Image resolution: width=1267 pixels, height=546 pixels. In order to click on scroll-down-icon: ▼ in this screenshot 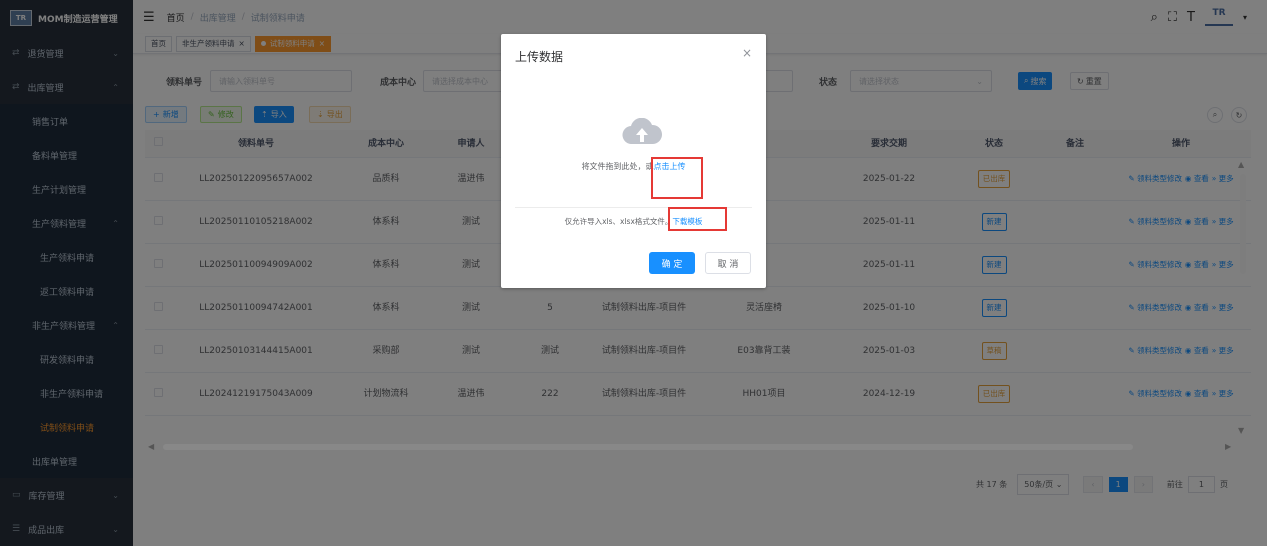, I will do `click(1241, 430)`.